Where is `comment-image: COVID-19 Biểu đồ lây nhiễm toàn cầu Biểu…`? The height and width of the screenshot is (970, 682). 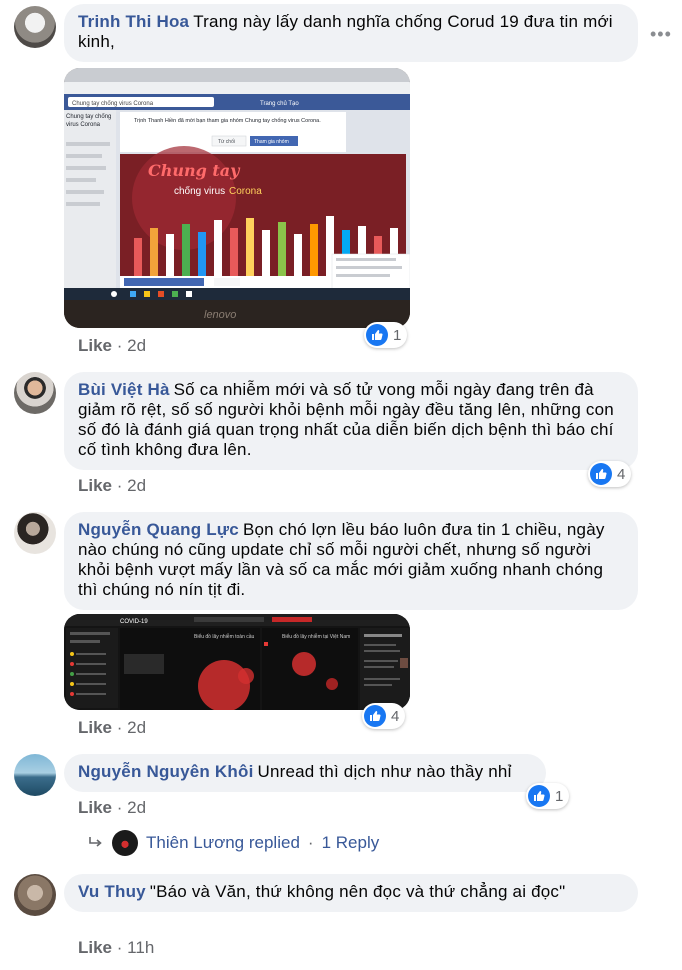
comment-image: COVID-19 Biểu đồ lây nhiễm toàn cầu Biểu… is located at coordinates (237, 662).